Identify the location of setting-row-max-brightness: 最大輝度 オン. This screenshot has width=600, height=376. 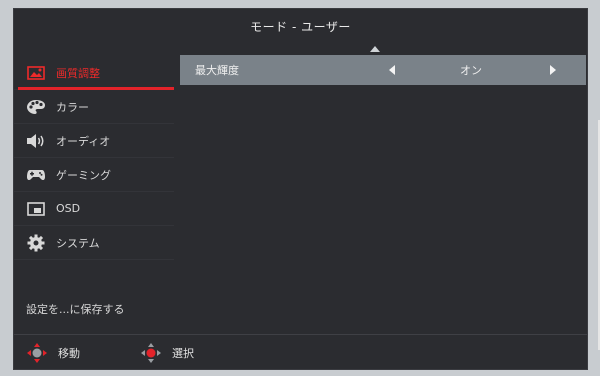
(383, 70).